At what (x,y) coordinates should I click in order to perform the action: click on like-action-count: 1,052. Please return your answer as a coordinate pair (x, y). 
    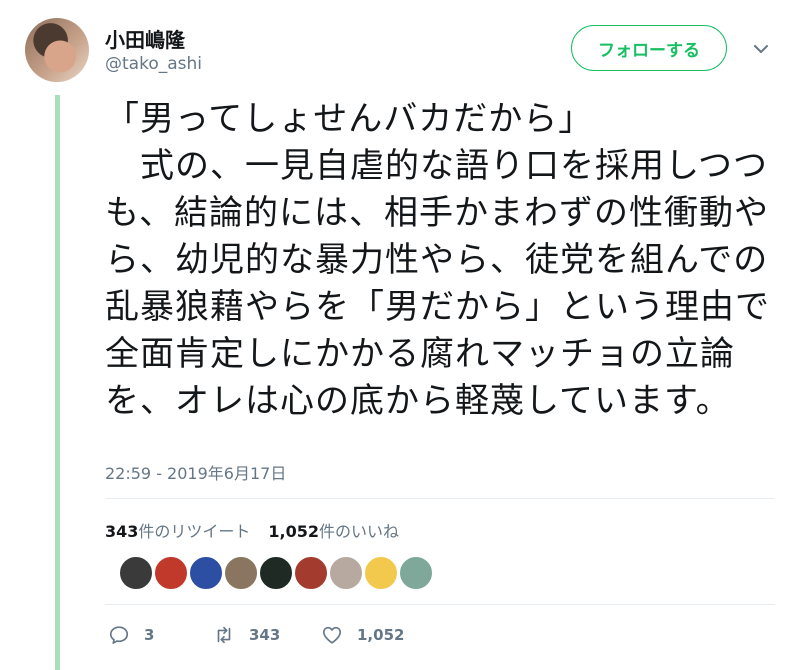
    Looking at the image, I should click on (381, 635).